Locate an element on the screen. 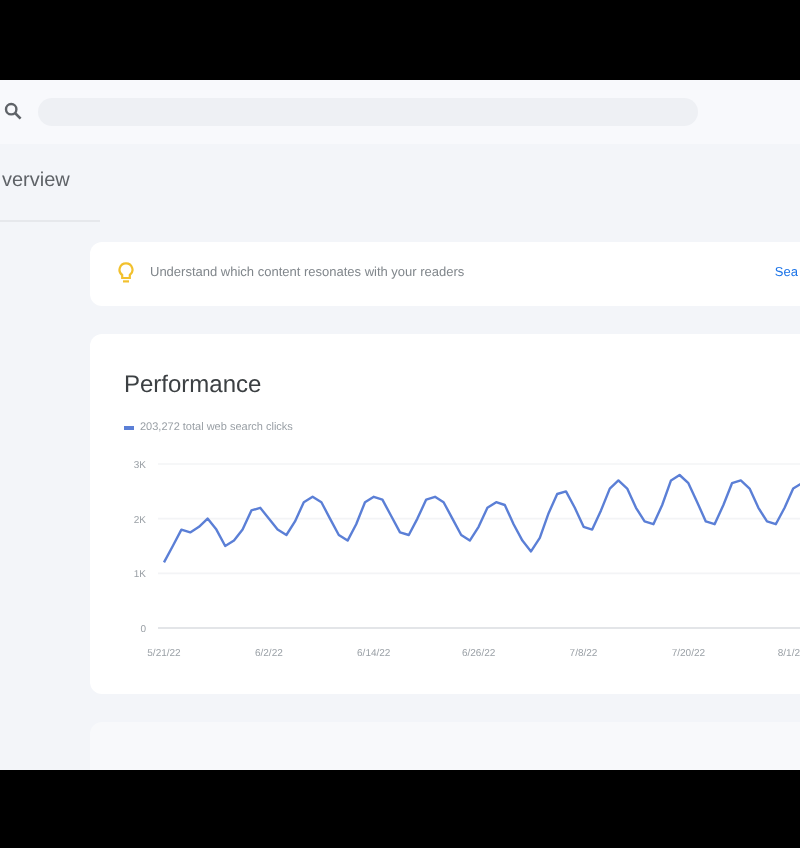  card-title: Performance is located at coordinates (194, 383).